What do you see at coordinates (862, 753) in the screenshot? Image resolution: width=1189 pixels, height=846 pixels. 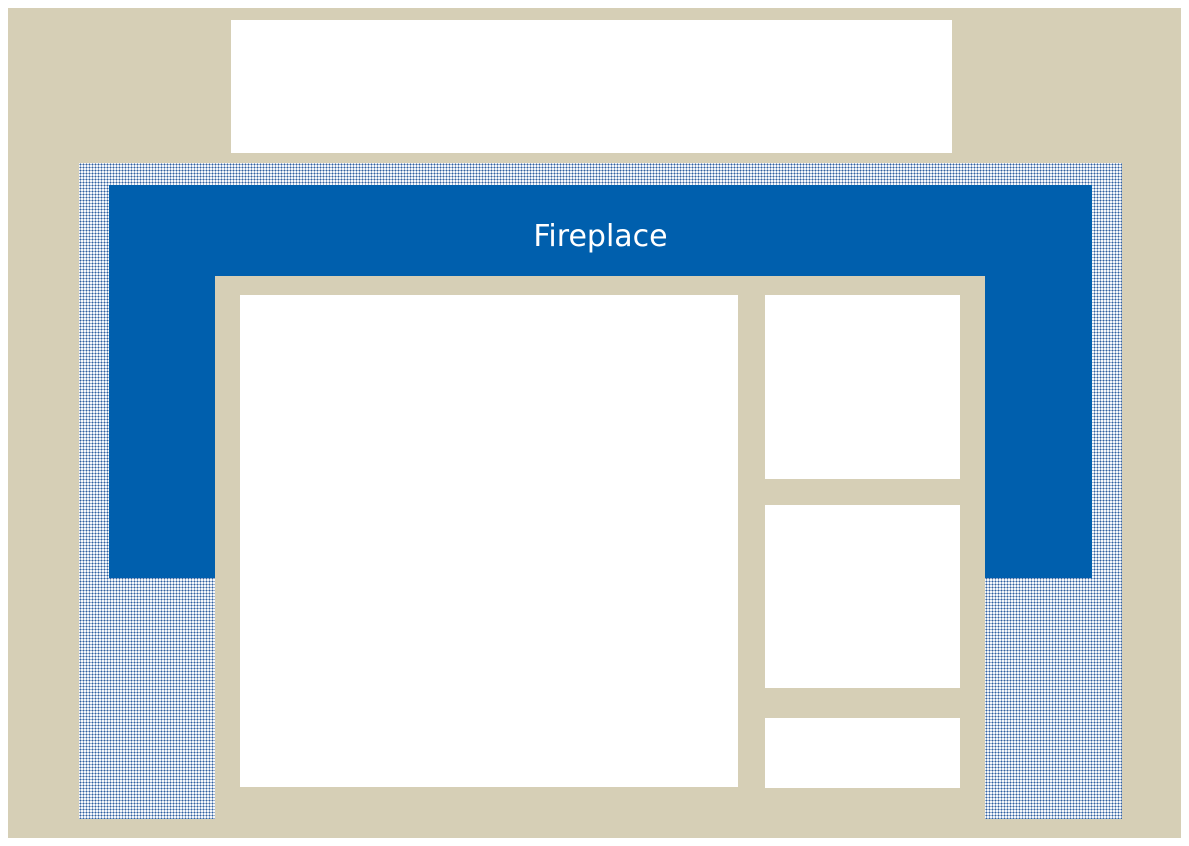 I see `side-panel-bottom` at bounding box center [862, 753].